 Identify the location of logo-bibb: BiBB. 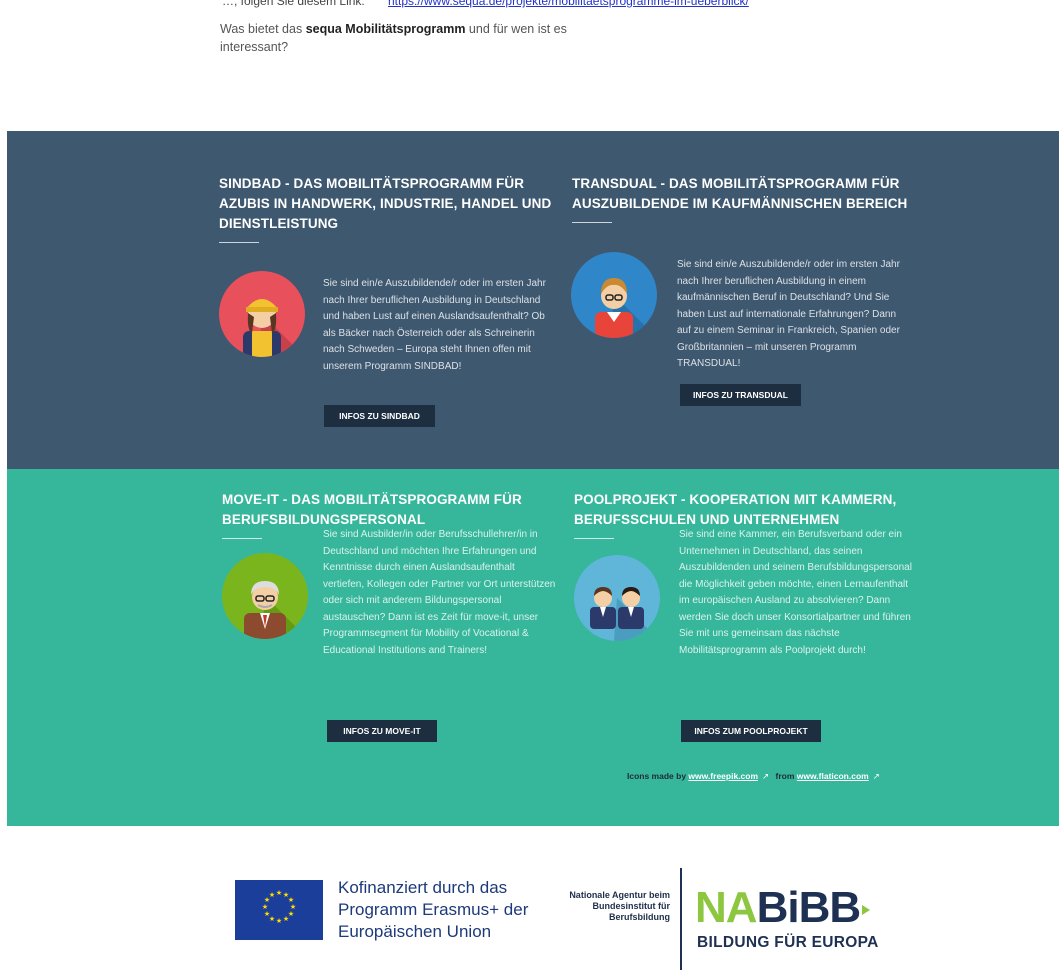
(809, 907).